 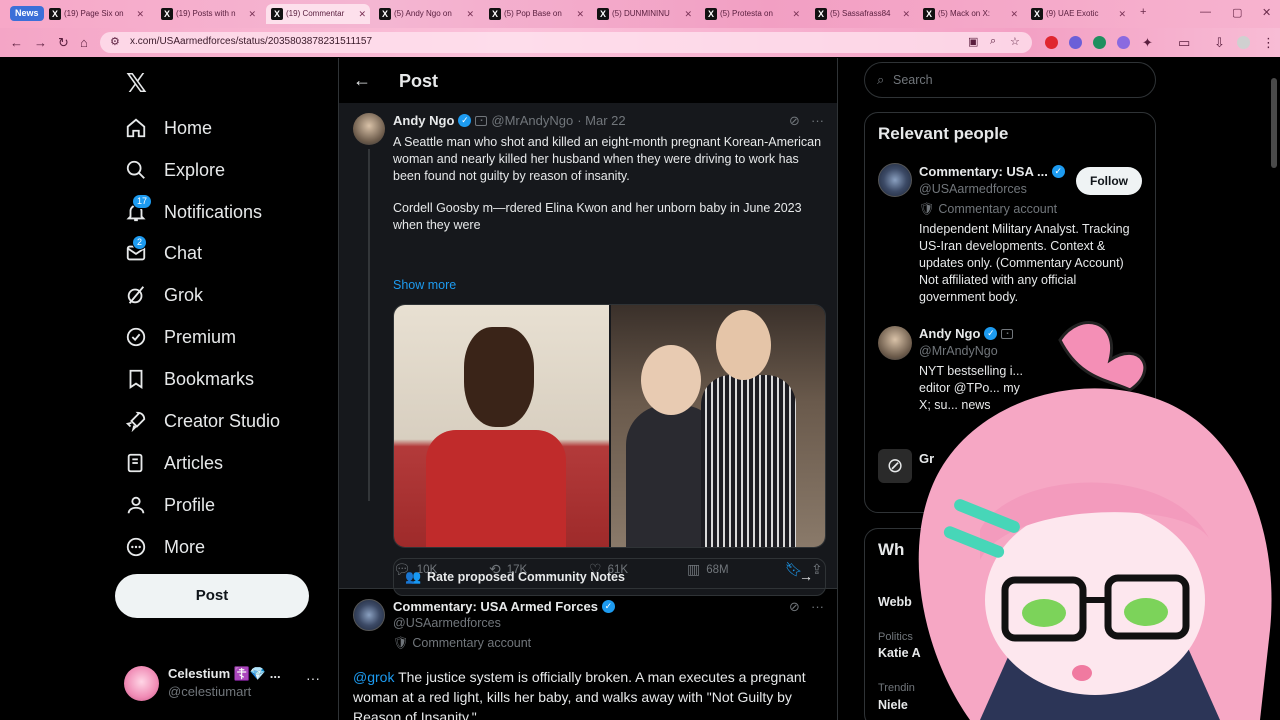 What do you see at coordinates (895, 602) in the screenshot?
I see `trend-item: Webb` at bounding box center [895, 602].